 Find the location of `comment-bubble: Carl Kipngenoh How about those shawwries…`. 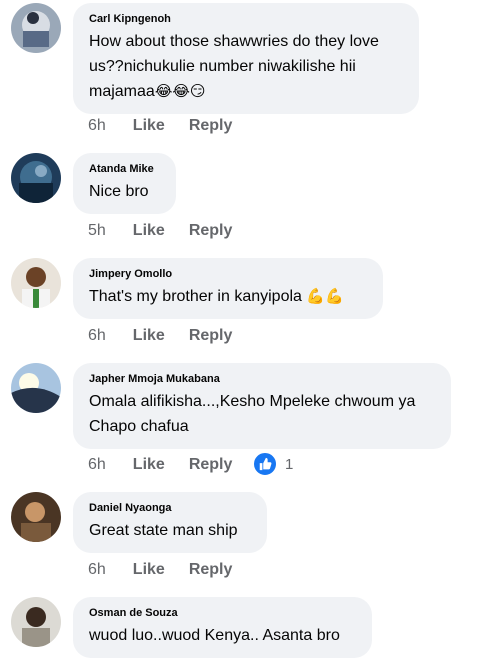

comment-bubble: Carl Kipngenoh How about those shawwries… is located at coordinates (246, 58).